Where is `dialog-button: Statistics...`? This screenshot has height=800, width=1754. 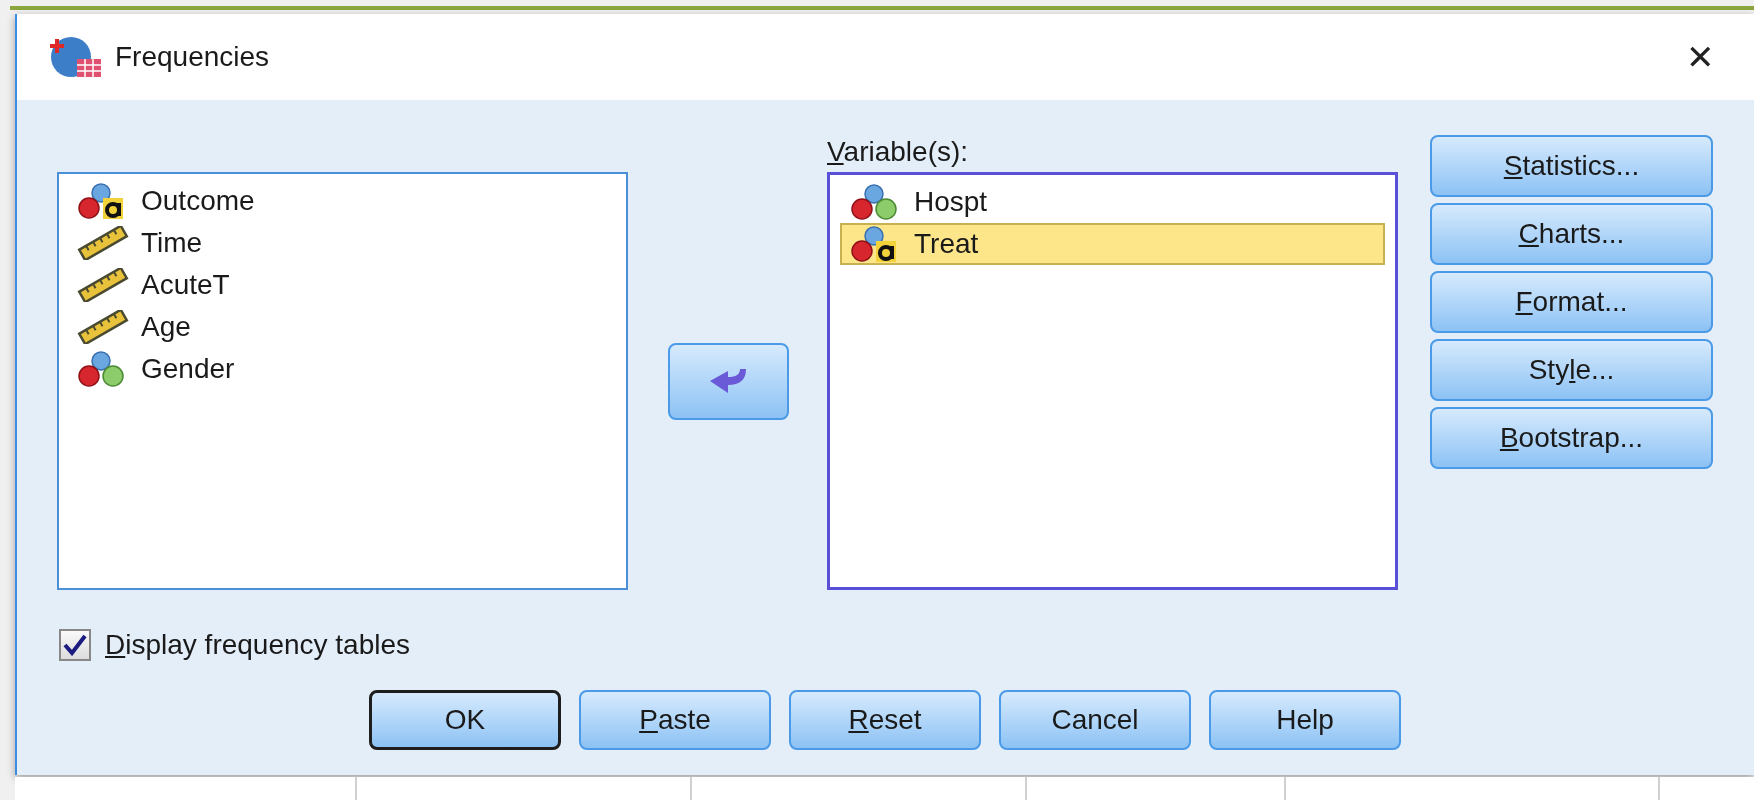
dialog-button: Statistics... is located at coordinates (1571, 166).